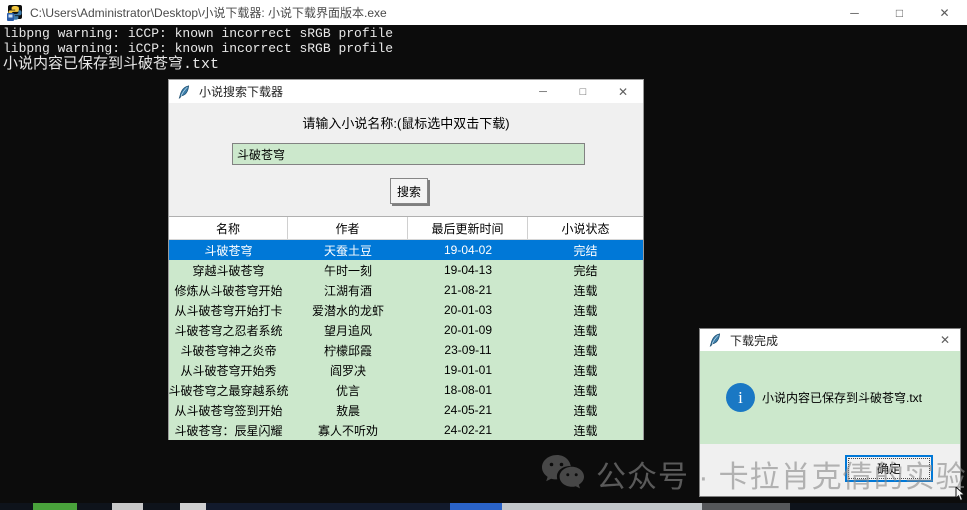 The image size is (967, 510). I want to click on table-cell: 爱潜水的龙虾, so click(347, 310).